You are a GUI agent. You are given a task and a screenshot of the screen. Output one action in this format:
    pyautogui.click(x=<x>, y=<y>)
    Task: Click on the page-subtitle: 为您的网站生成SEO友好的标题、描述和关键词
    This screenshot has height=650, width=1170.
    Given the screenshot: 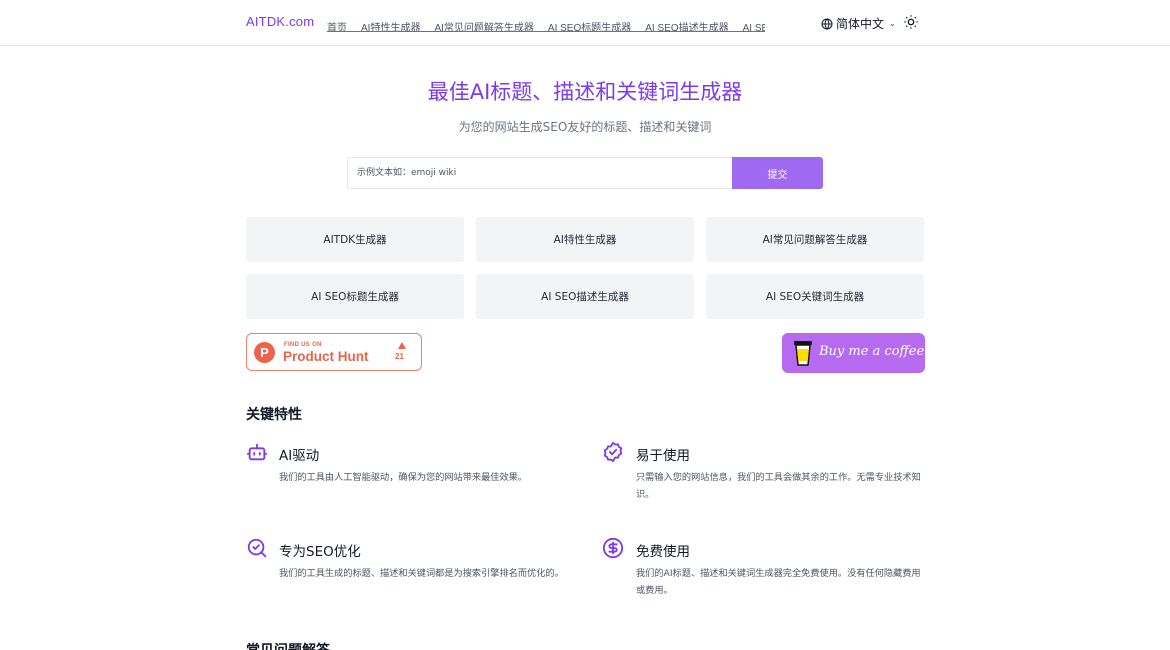 What is the action you would take?
    pyautogui.click(x=585, y=127)
    